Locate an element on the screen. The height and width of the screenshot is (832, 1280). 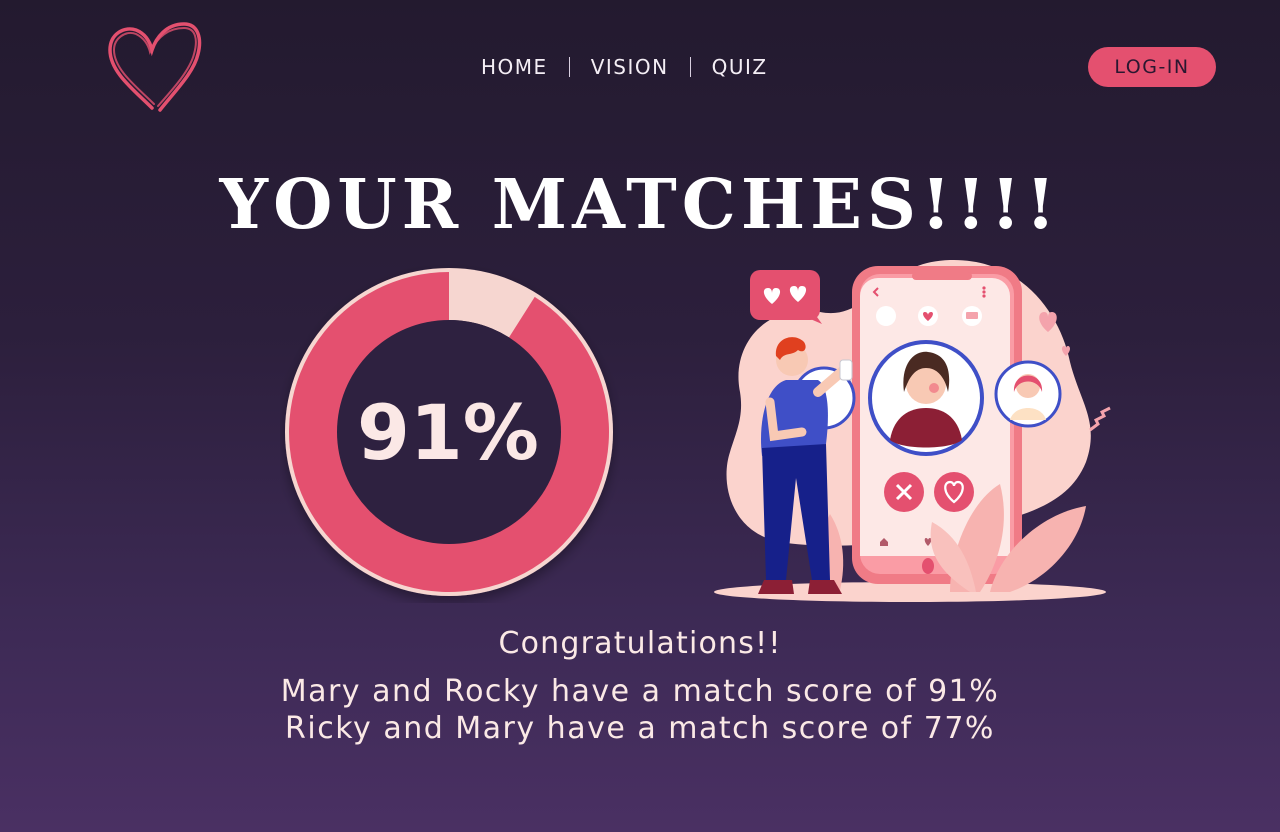
nav-quiz-link: QUIZ is located at coordinates (740, 67).